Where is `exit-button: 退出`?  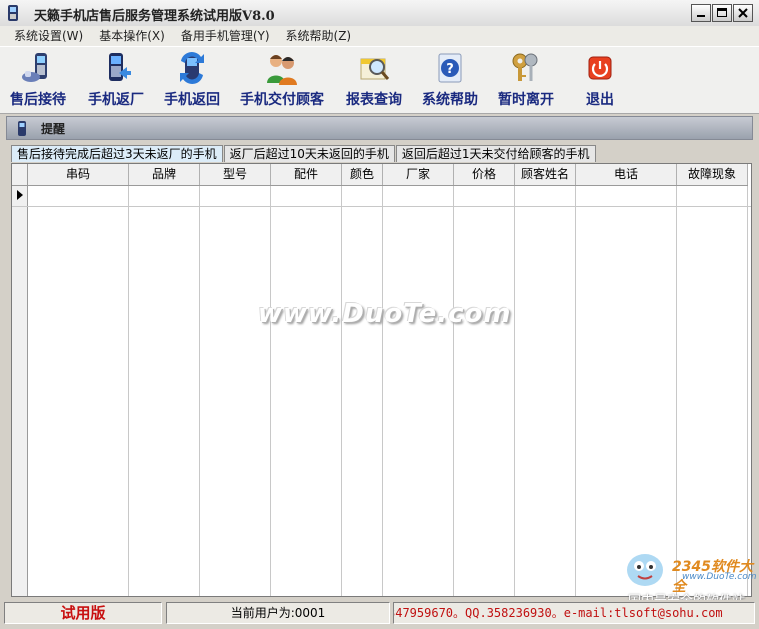 exit-button: 退出 is located at coordinates (600, 81).